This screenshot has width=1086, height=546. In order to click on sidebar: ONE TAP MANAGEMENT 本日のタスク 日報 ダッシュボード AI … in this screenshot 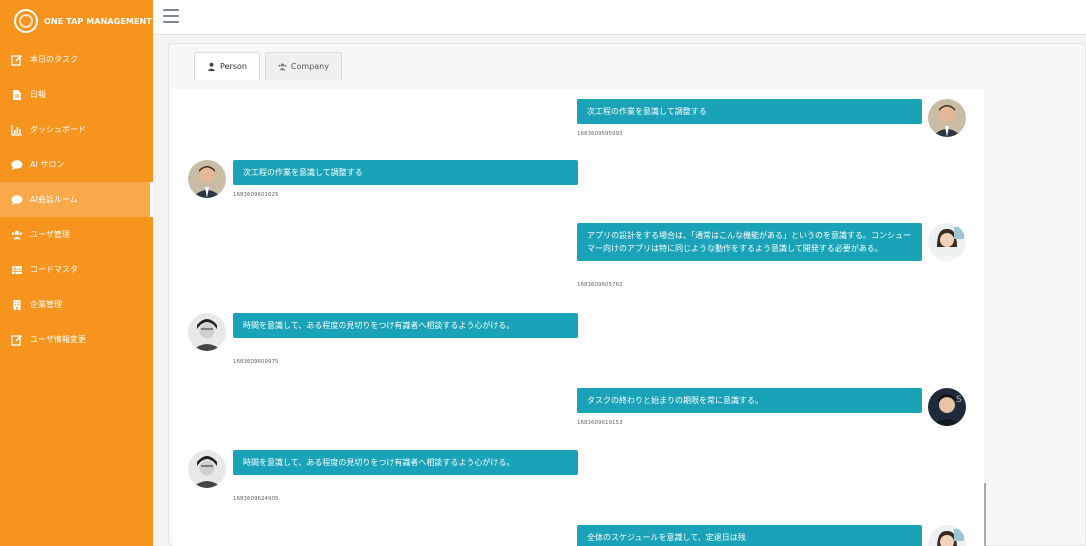, I will do `click(76, 273)`.